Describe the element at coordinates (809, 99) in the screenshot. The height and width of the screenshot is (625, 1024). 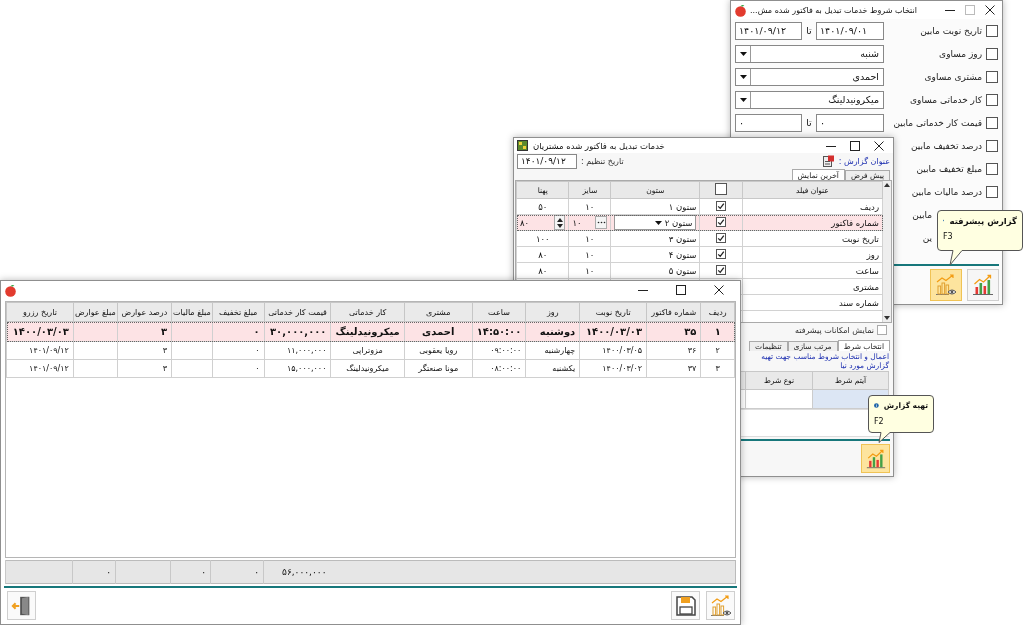
I see `dropdown-field: میکرونیدلینگ` at that location.